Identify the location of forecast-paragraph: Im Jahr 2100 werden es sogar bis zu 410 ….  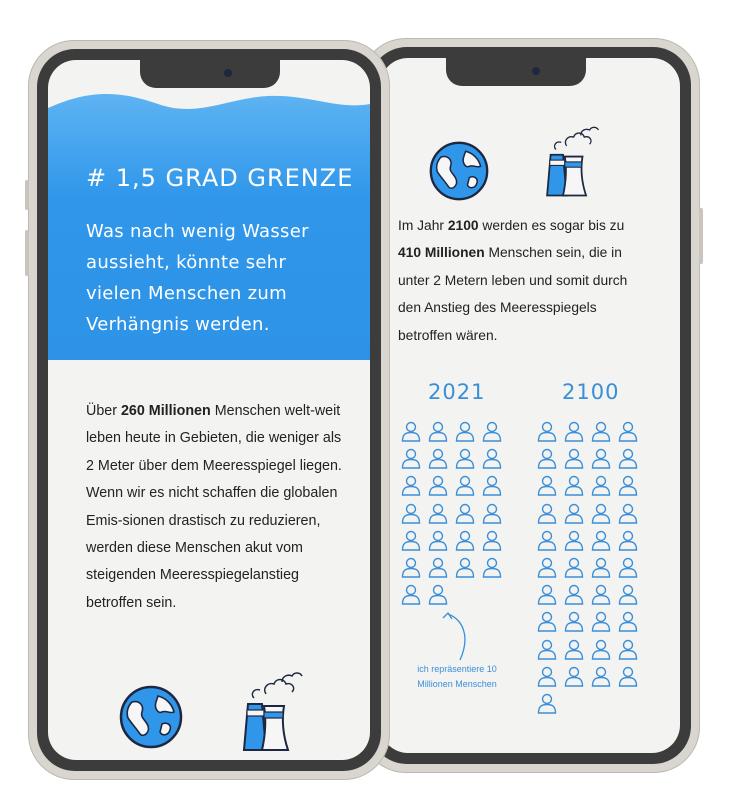
(523, 280).